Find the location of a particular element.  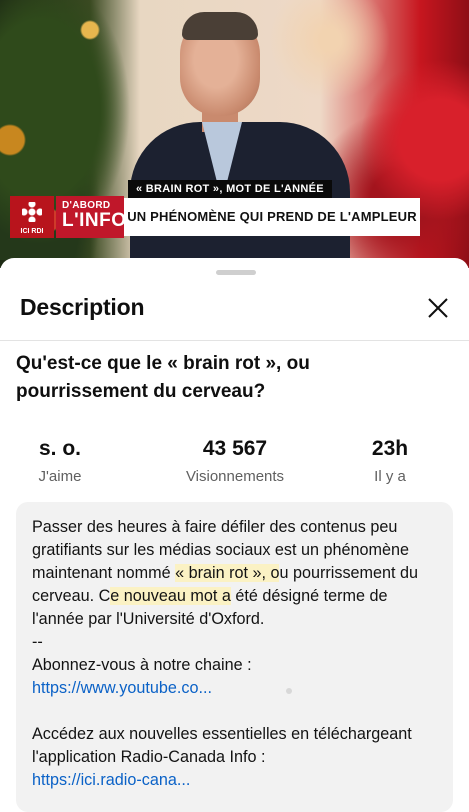

views-label: Visionnements is located at coordinates (235, 476).